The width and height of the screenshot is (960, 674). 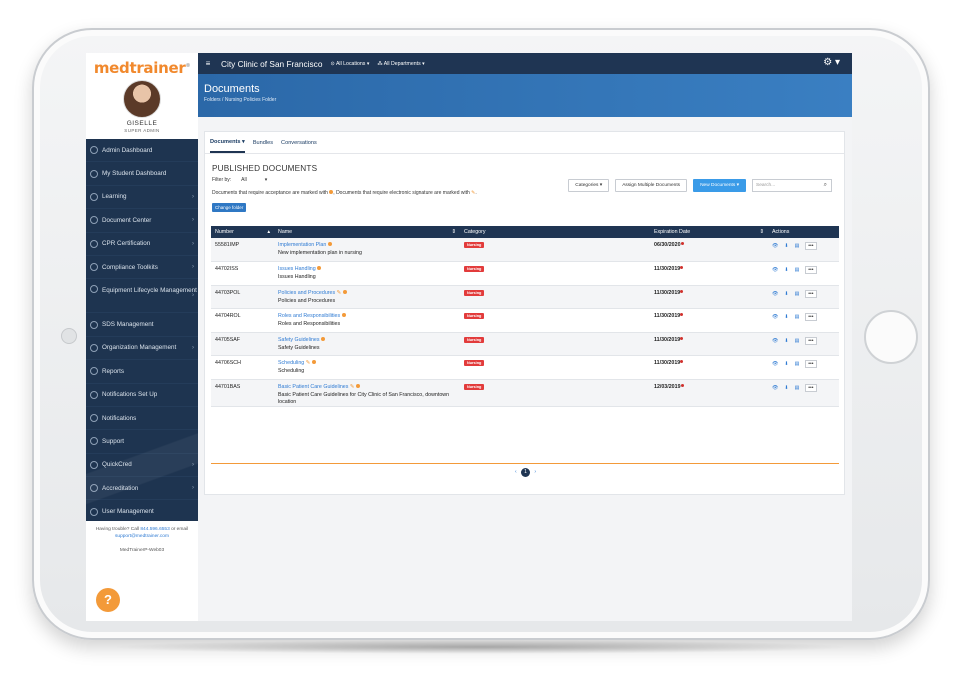 What do you see at coordinates (831, 62) in the screenshot?
I see `gear-icon: ⚙ ▾` at bounding box center [831, 62].